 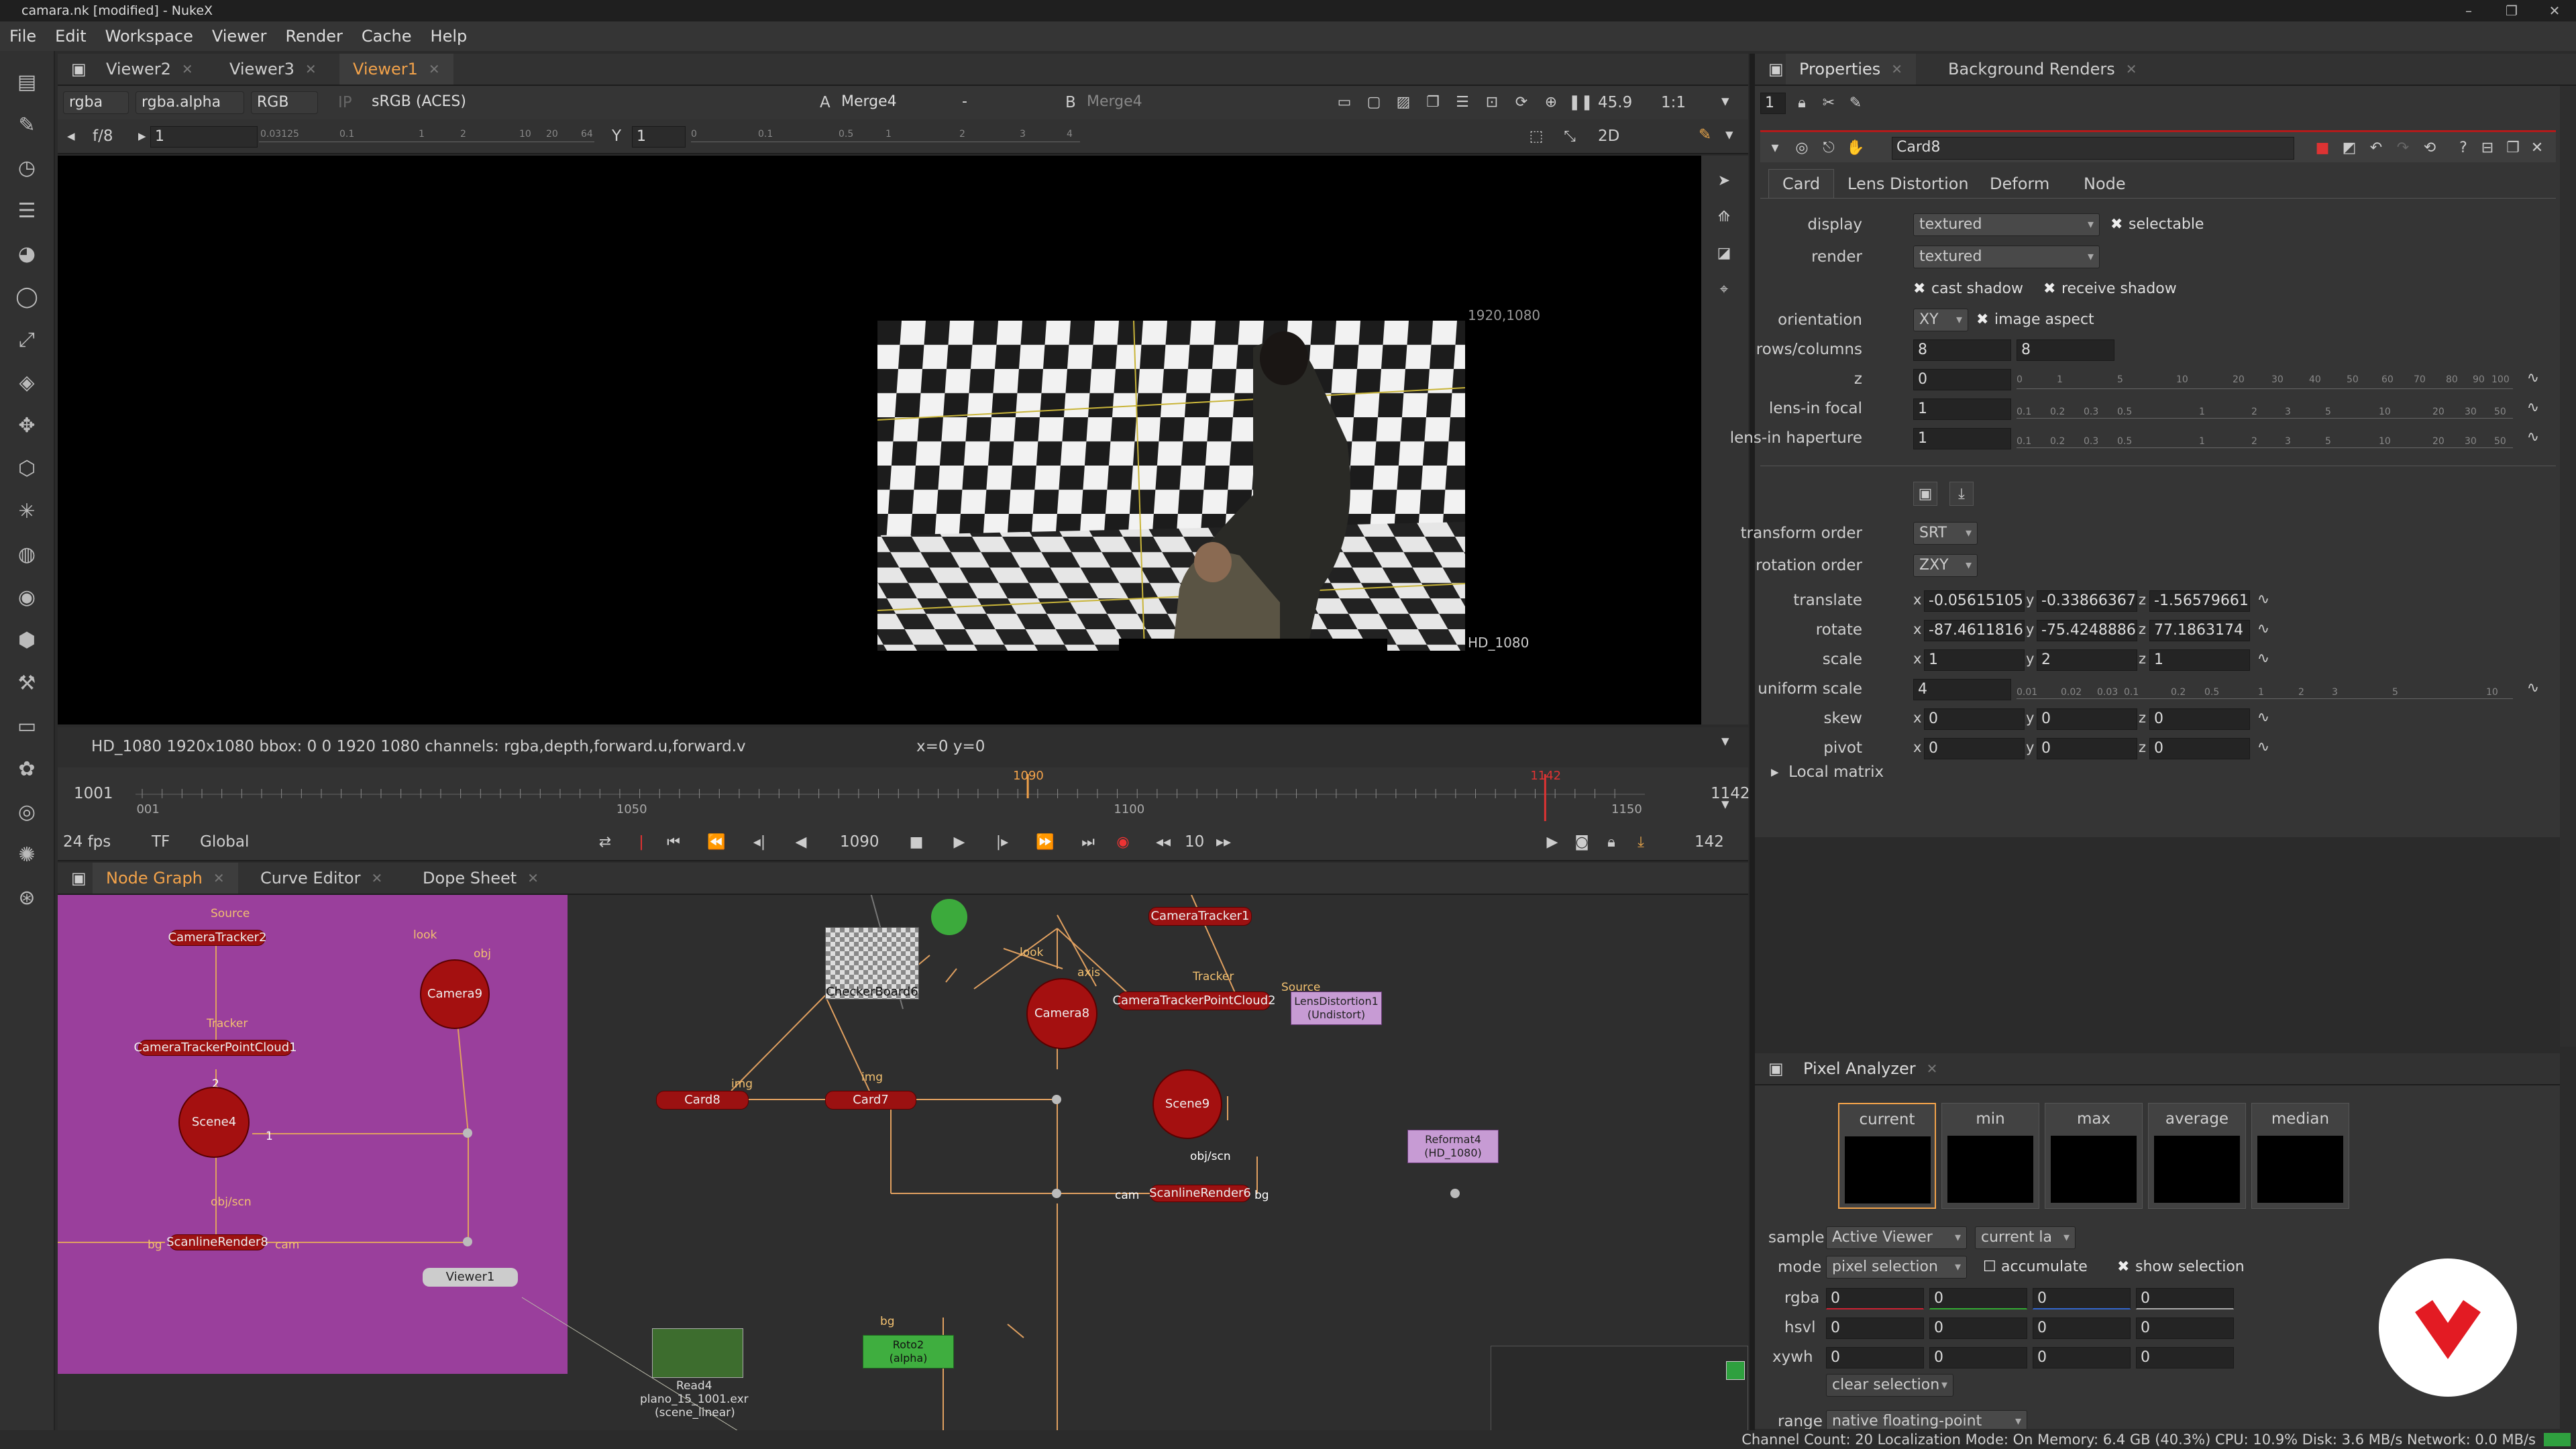 I want to click on draw-nodes-icon: ✎, so click(x=27, y=125).